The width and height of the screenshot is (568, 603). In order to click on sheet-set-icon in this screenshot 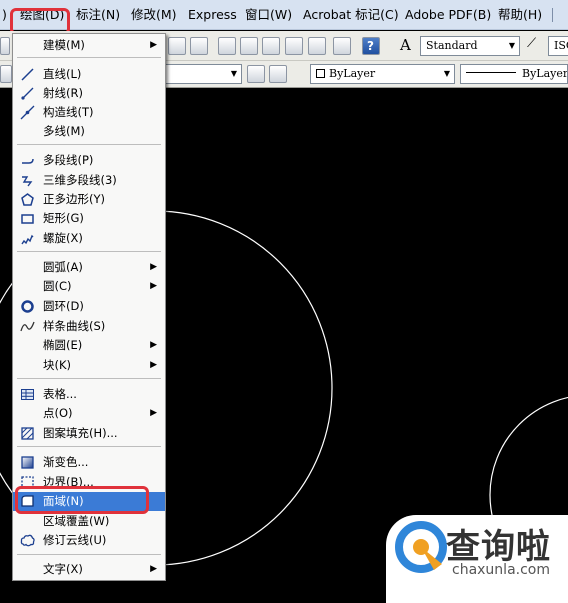, I will do `click(294, 46)`.